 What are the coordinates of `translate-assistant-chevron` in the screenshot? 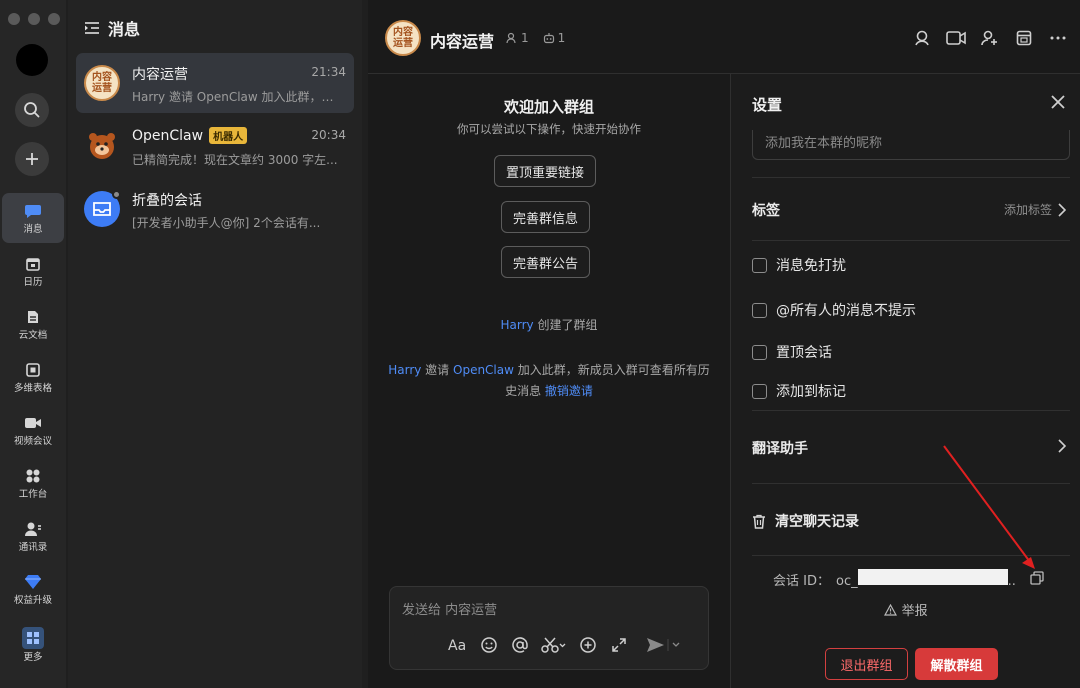 It's located at (1062, 446).